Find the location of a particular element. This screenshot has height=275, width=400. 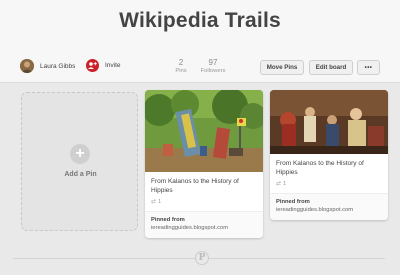

followers-count: 97 Followers is located at coordinates (213, 66).